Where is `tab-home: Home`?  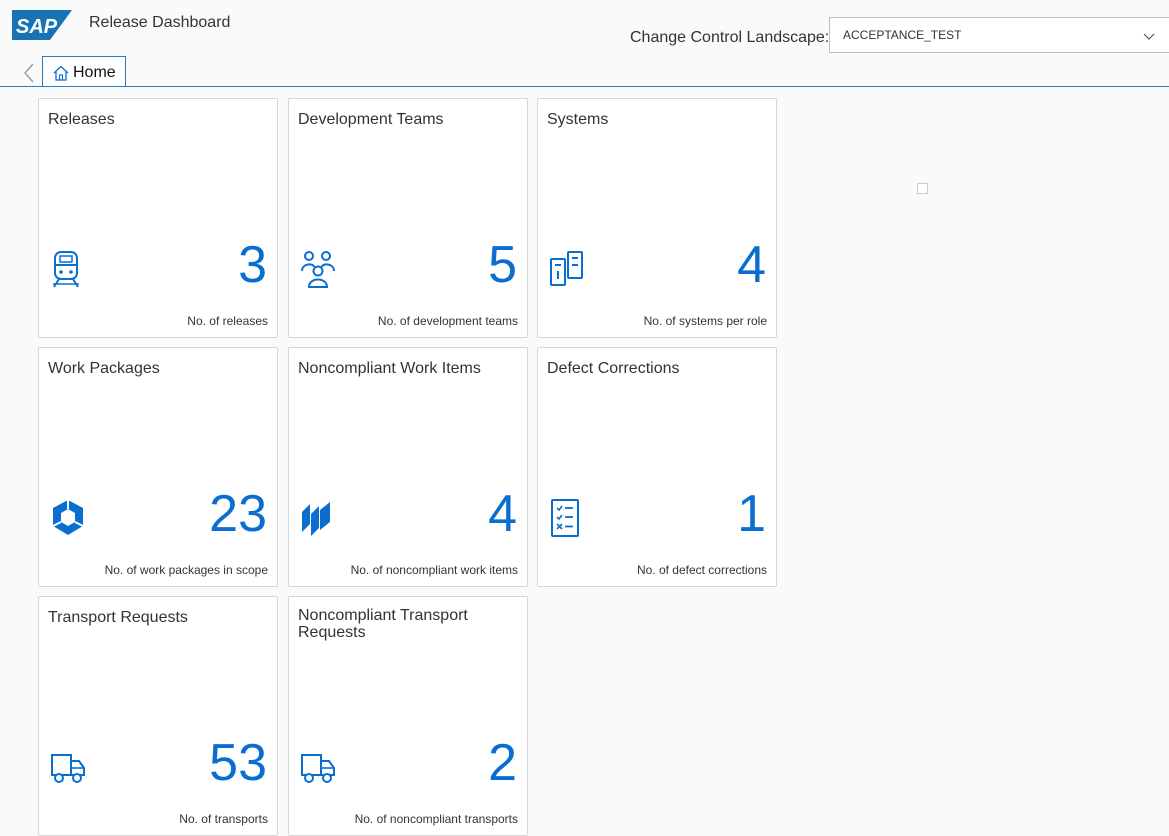
tab-home: Home is located at coordinates (84, 71).